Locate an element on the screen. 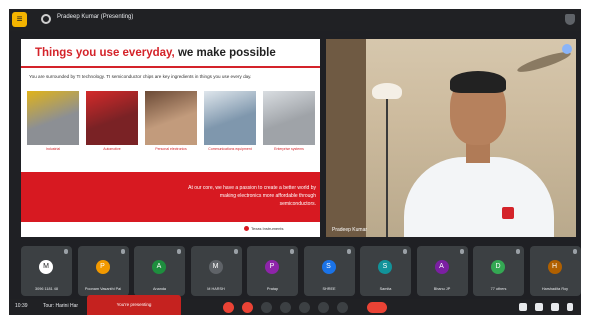 The image size is (589, 324). city-skyline-image is located at coordinates (230, 118).